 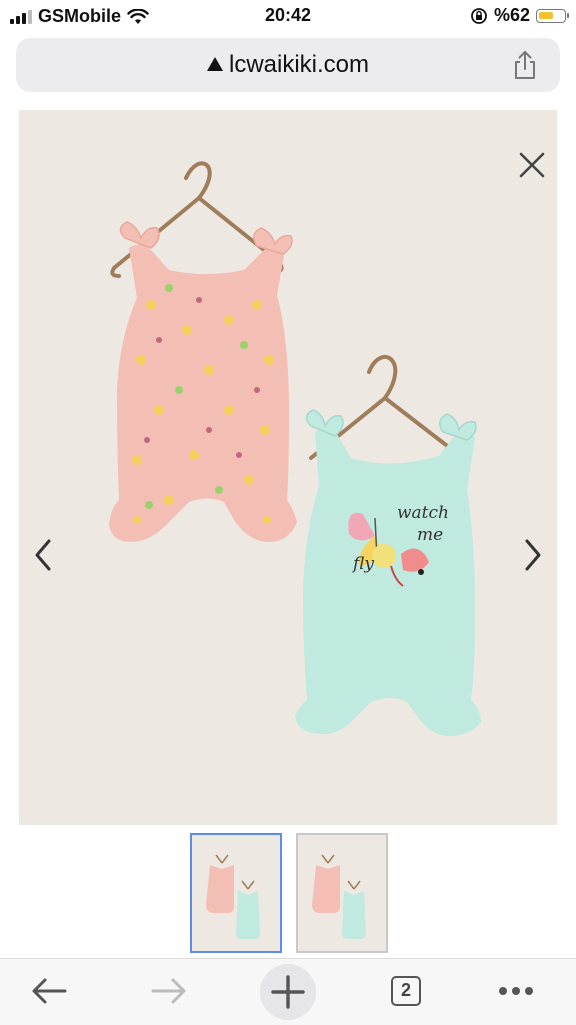 What do you see at coordinates (49, 991) in the screenshot?
I see `back-icon` at bounding box center [49, 991].